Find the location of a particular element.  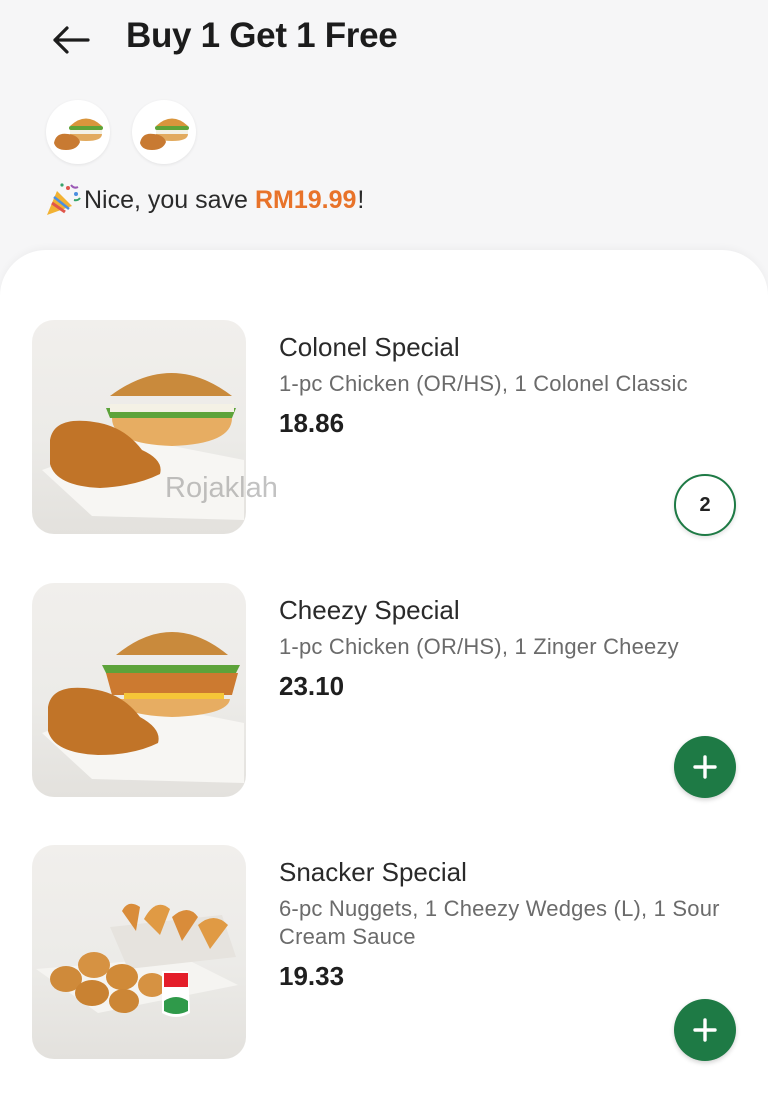

product-price: 18.86 is located at coordinates (312, 423).